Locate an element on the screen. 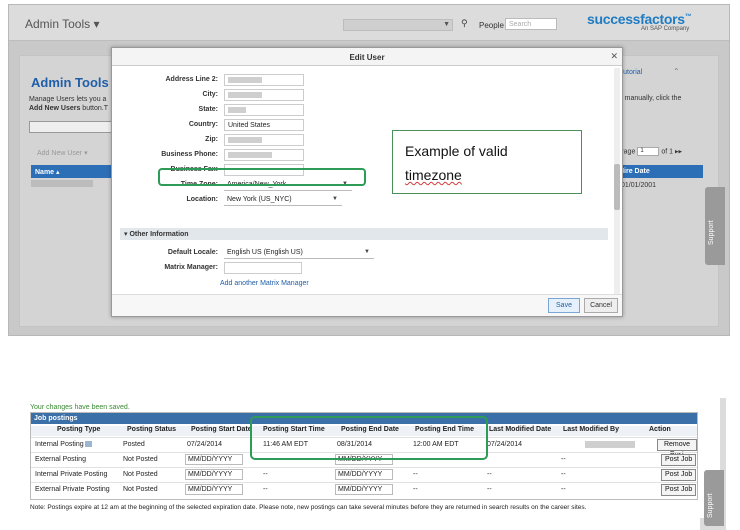  address-line-2-input is located at coordinates (264, 80).